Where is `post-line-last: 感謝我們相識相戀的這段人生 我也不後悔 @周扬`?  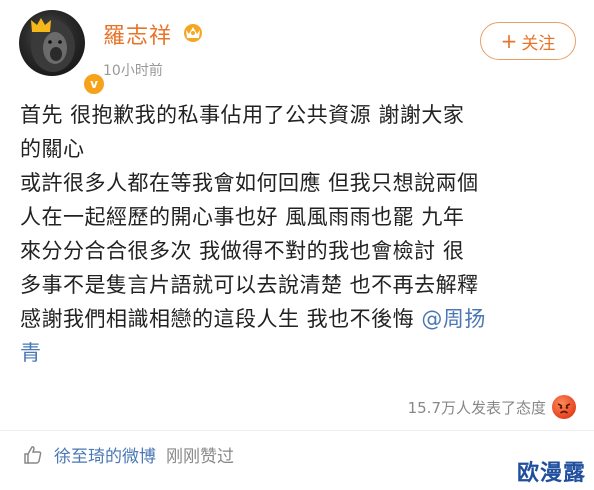
post-line-last: 感謝我們相識相戀的這段人生 我也不後悔 @周扬 is located at coordinates (300, 319).